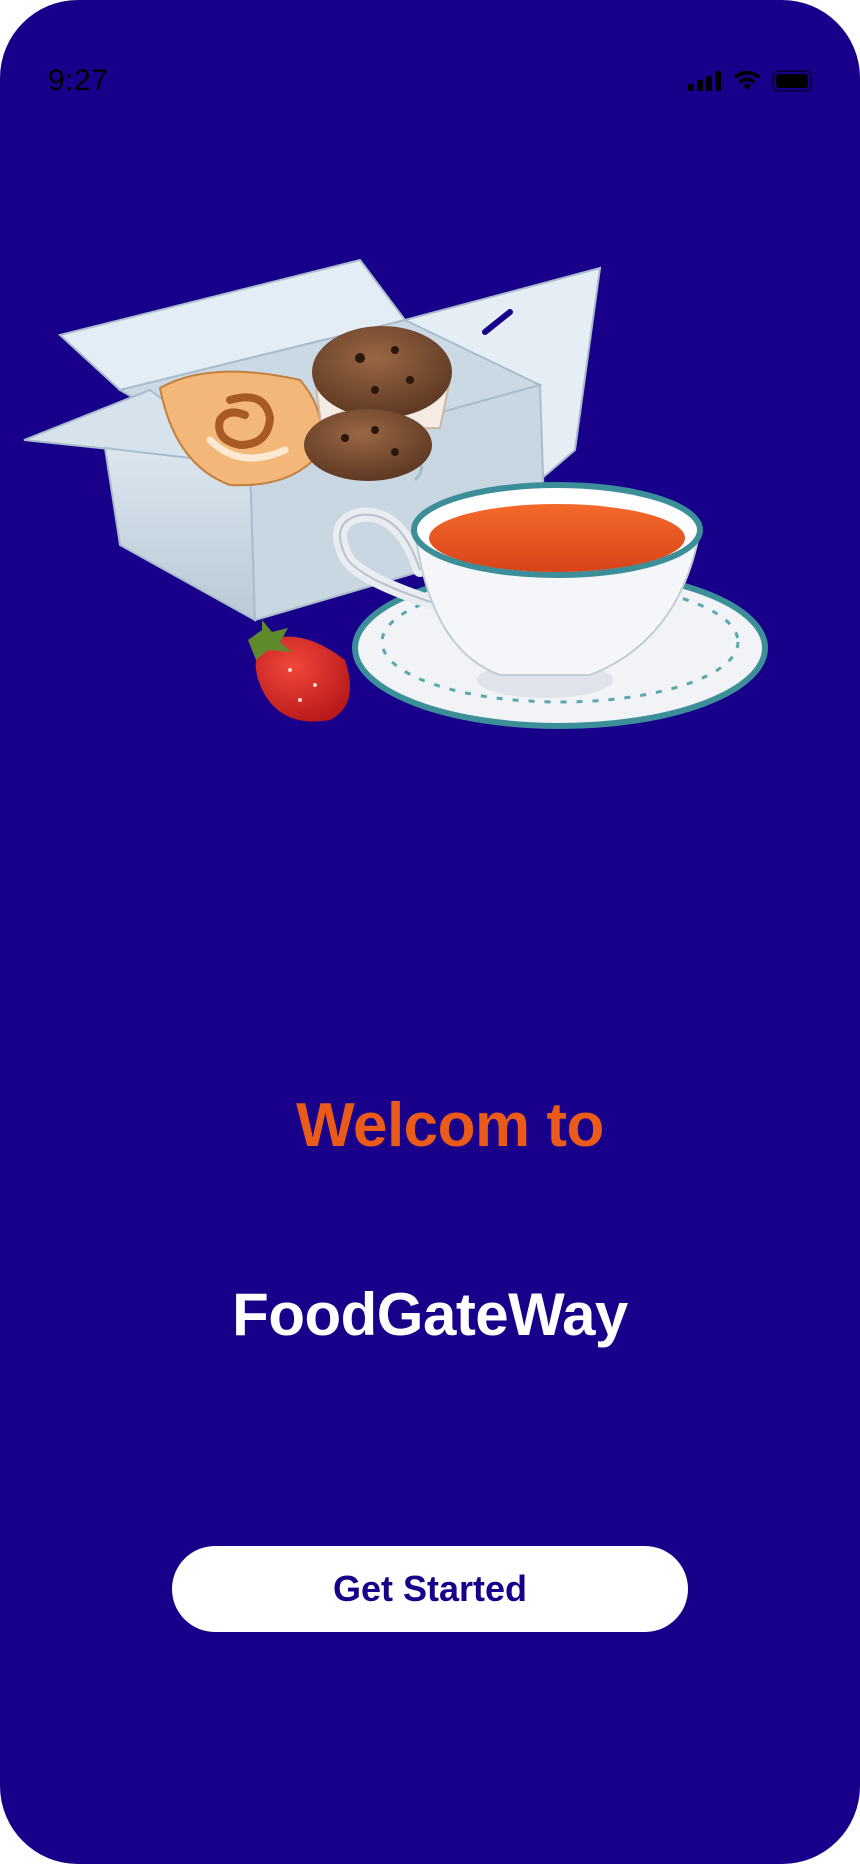 Image resolution: width=860 pixels, height=1864 pixels. What do you see at coordinates (78, 80) in the screenshot?
I see `status-time: 9:27` at bounding box center [78, 80].